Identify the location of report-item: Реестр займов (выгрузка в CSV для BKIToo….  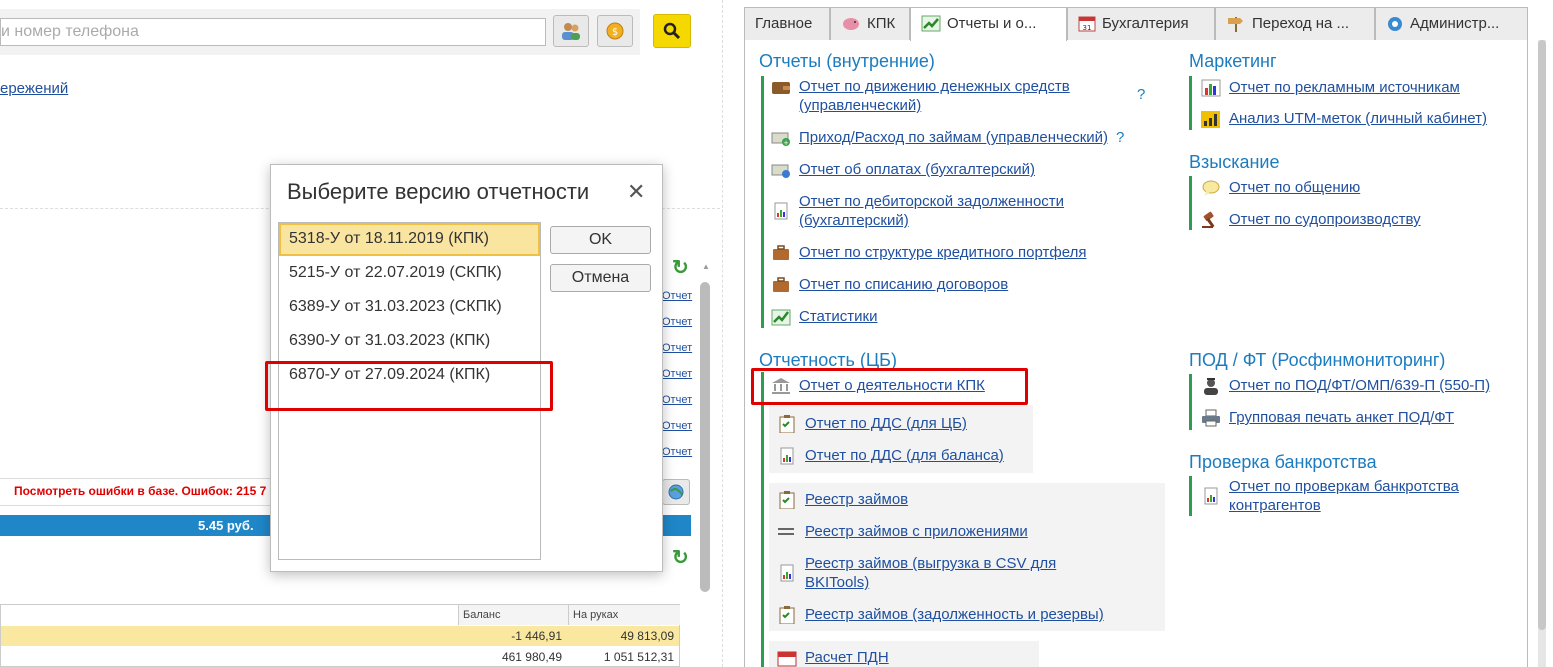
(942, 573).